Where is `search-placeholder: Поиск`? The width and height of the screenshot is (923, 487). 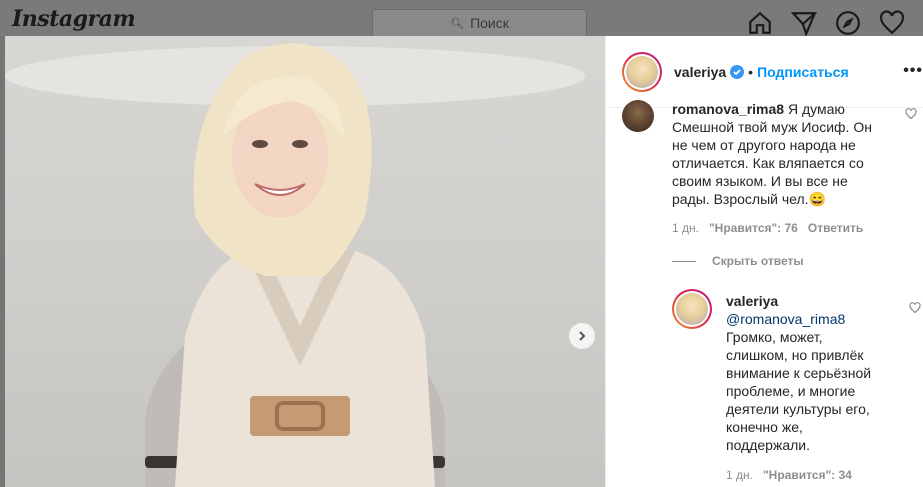 search-placeholder: Поиск is located at coordinates (489, 23).